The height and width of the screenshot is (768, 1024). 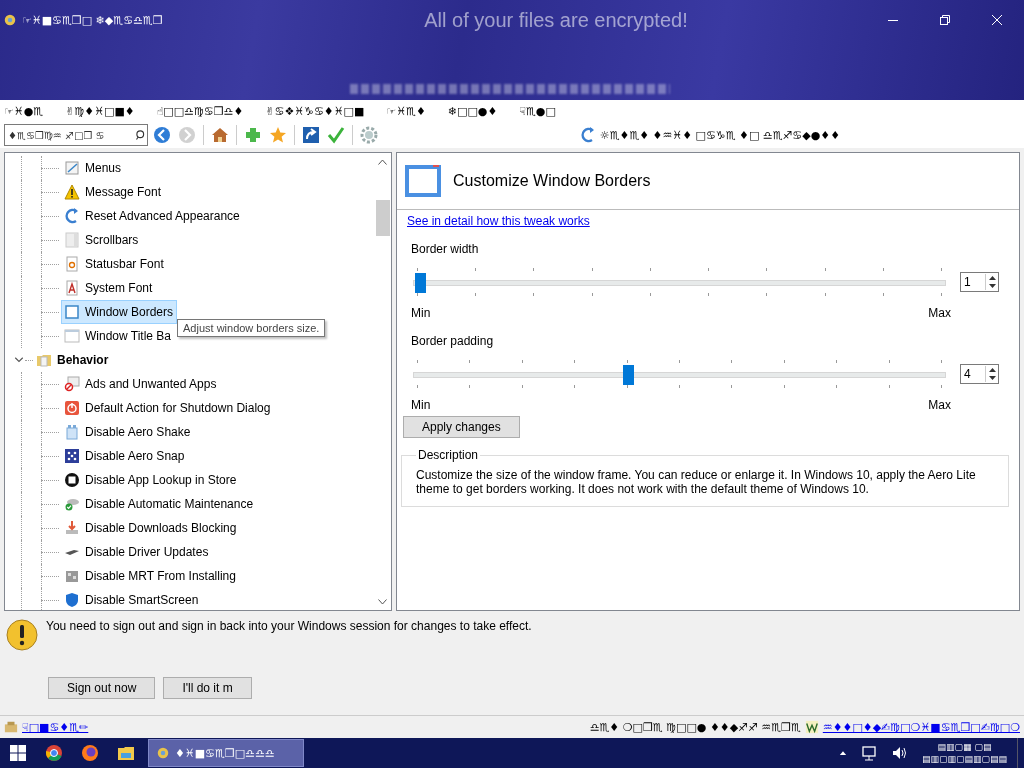 I want to click on menu-item: ☞♓●♏, so click(x=24, y=111).